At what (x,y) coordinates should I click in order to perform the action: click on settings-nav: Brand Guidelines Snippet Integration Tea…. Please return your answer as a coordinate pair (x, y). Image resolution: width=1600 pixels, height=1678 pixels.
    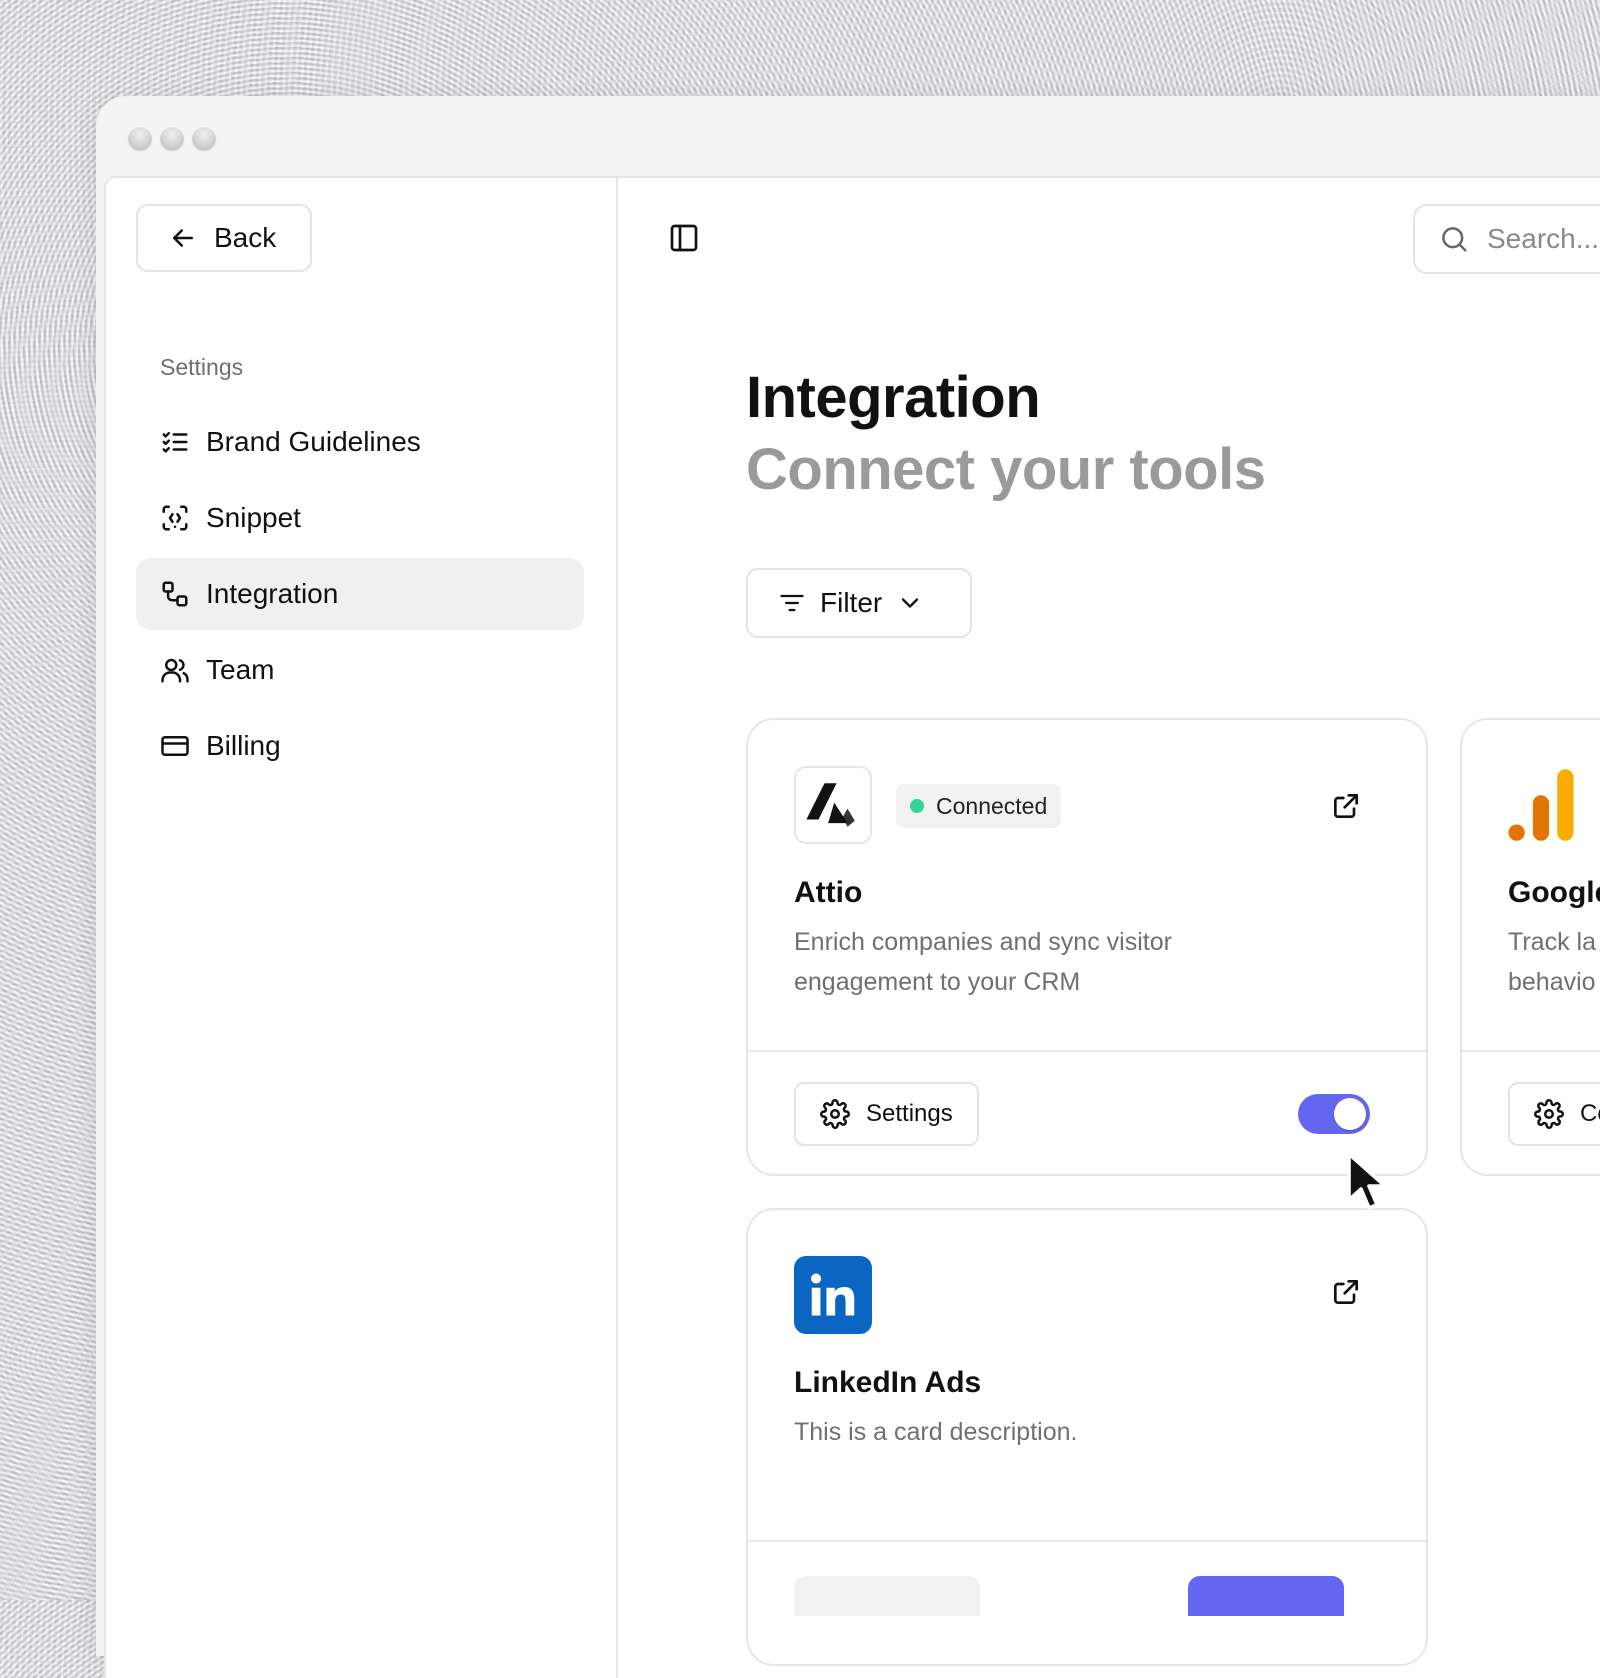
    Looking at the image, I should click on (360, 596).